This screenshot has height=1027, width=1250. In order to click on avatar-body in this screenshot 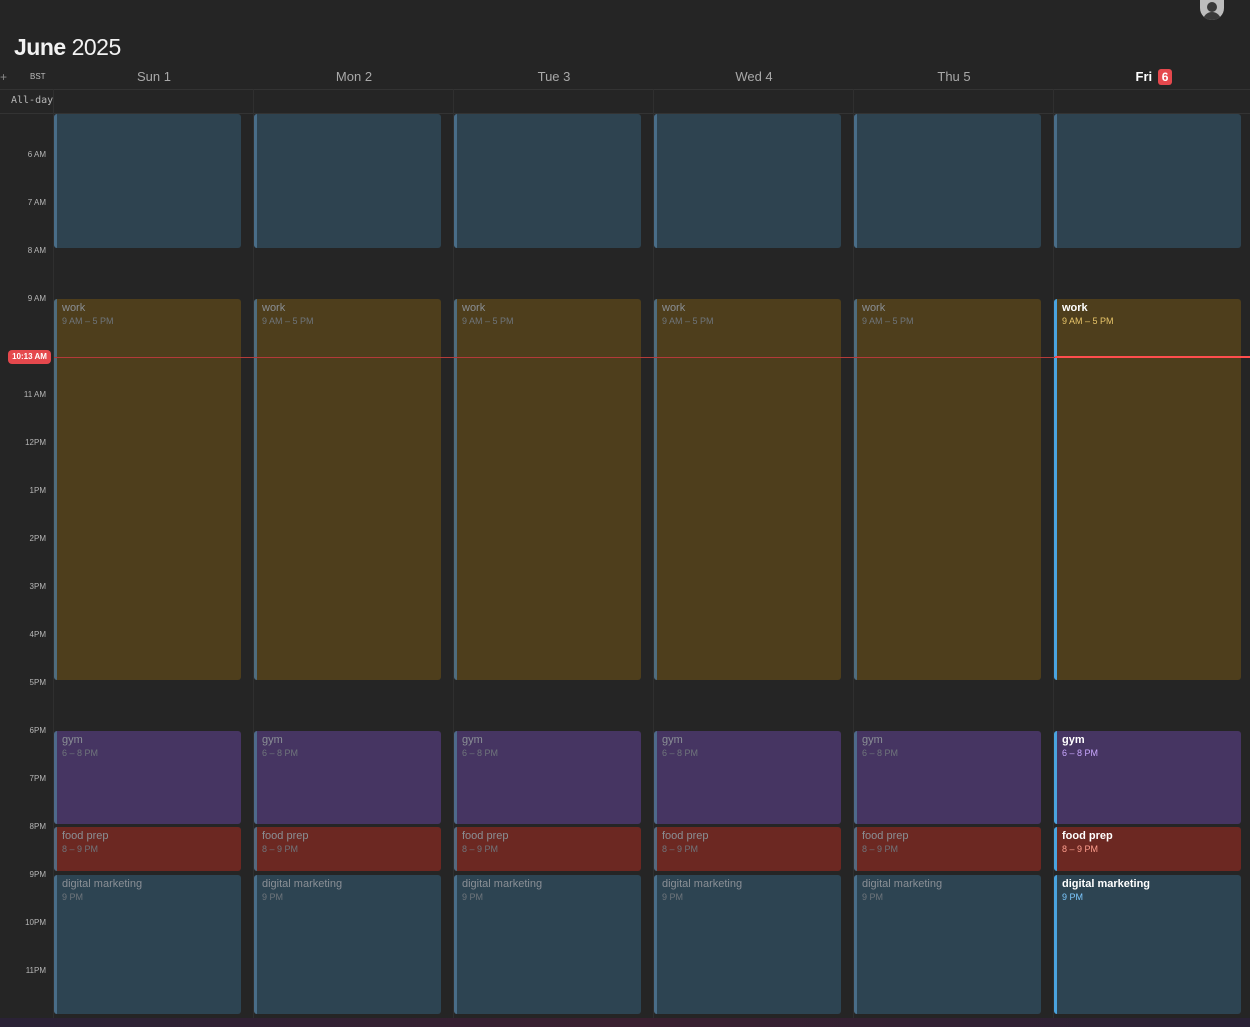, I will do `click(1212, 16)`.